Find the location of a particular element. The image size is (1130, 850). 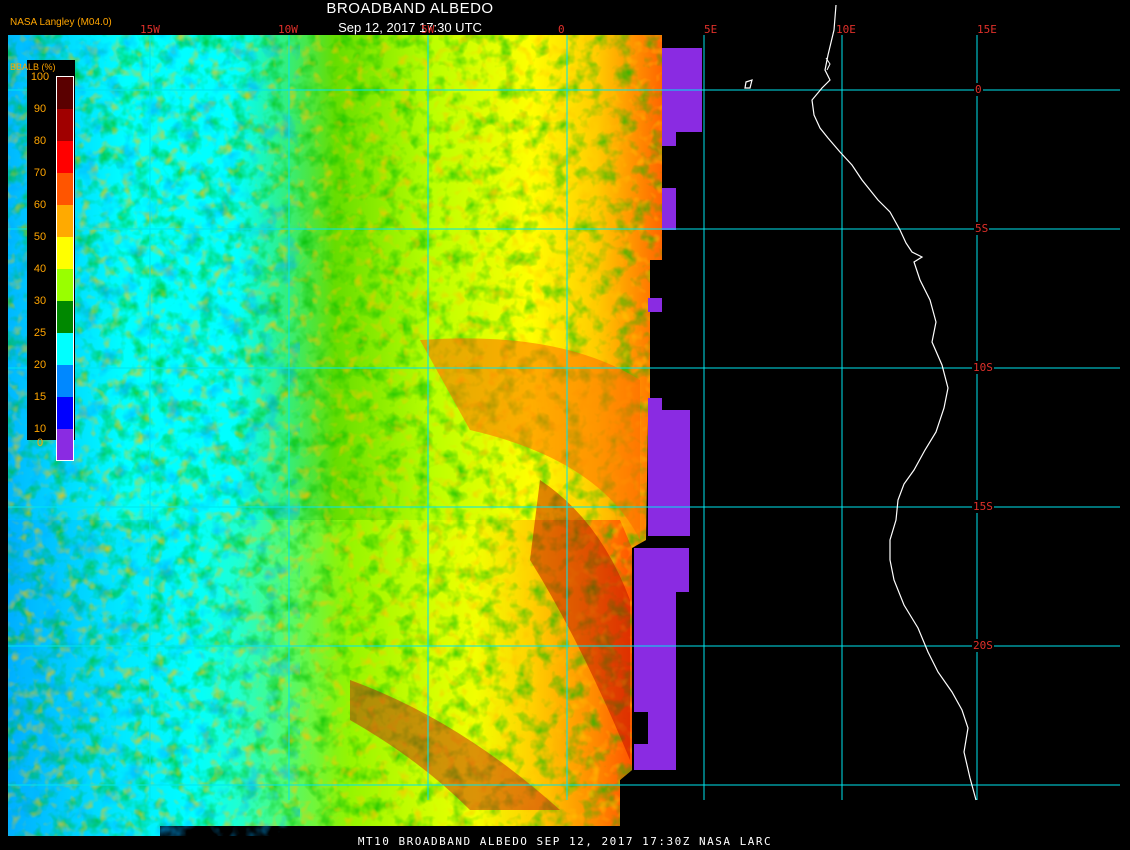

lon-label-15e: 15E is located at coordinates (987, 29).